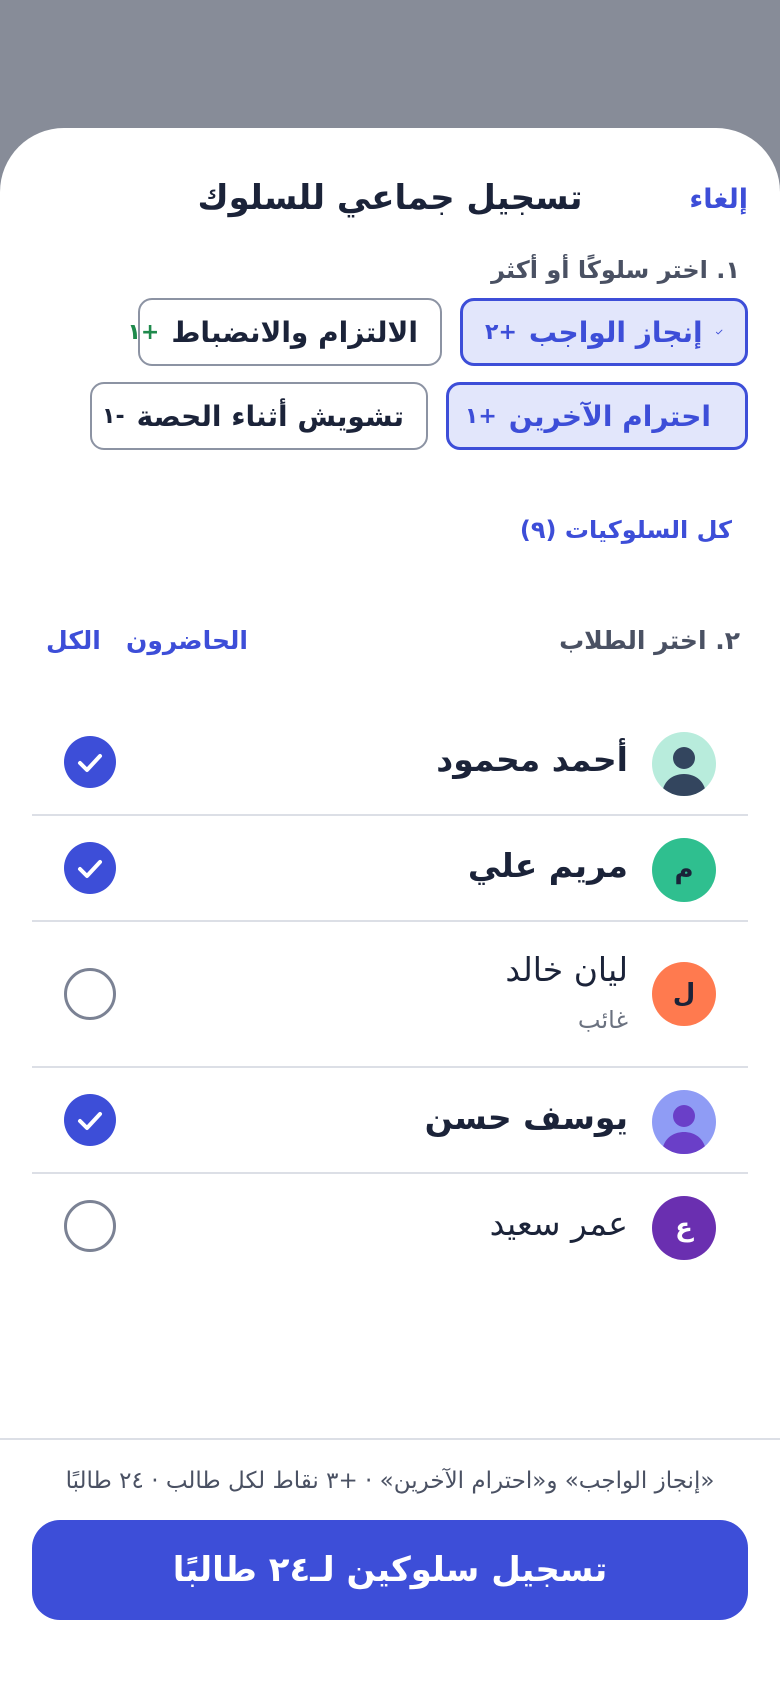  I want to click on avatar: م, so click(684, 870).